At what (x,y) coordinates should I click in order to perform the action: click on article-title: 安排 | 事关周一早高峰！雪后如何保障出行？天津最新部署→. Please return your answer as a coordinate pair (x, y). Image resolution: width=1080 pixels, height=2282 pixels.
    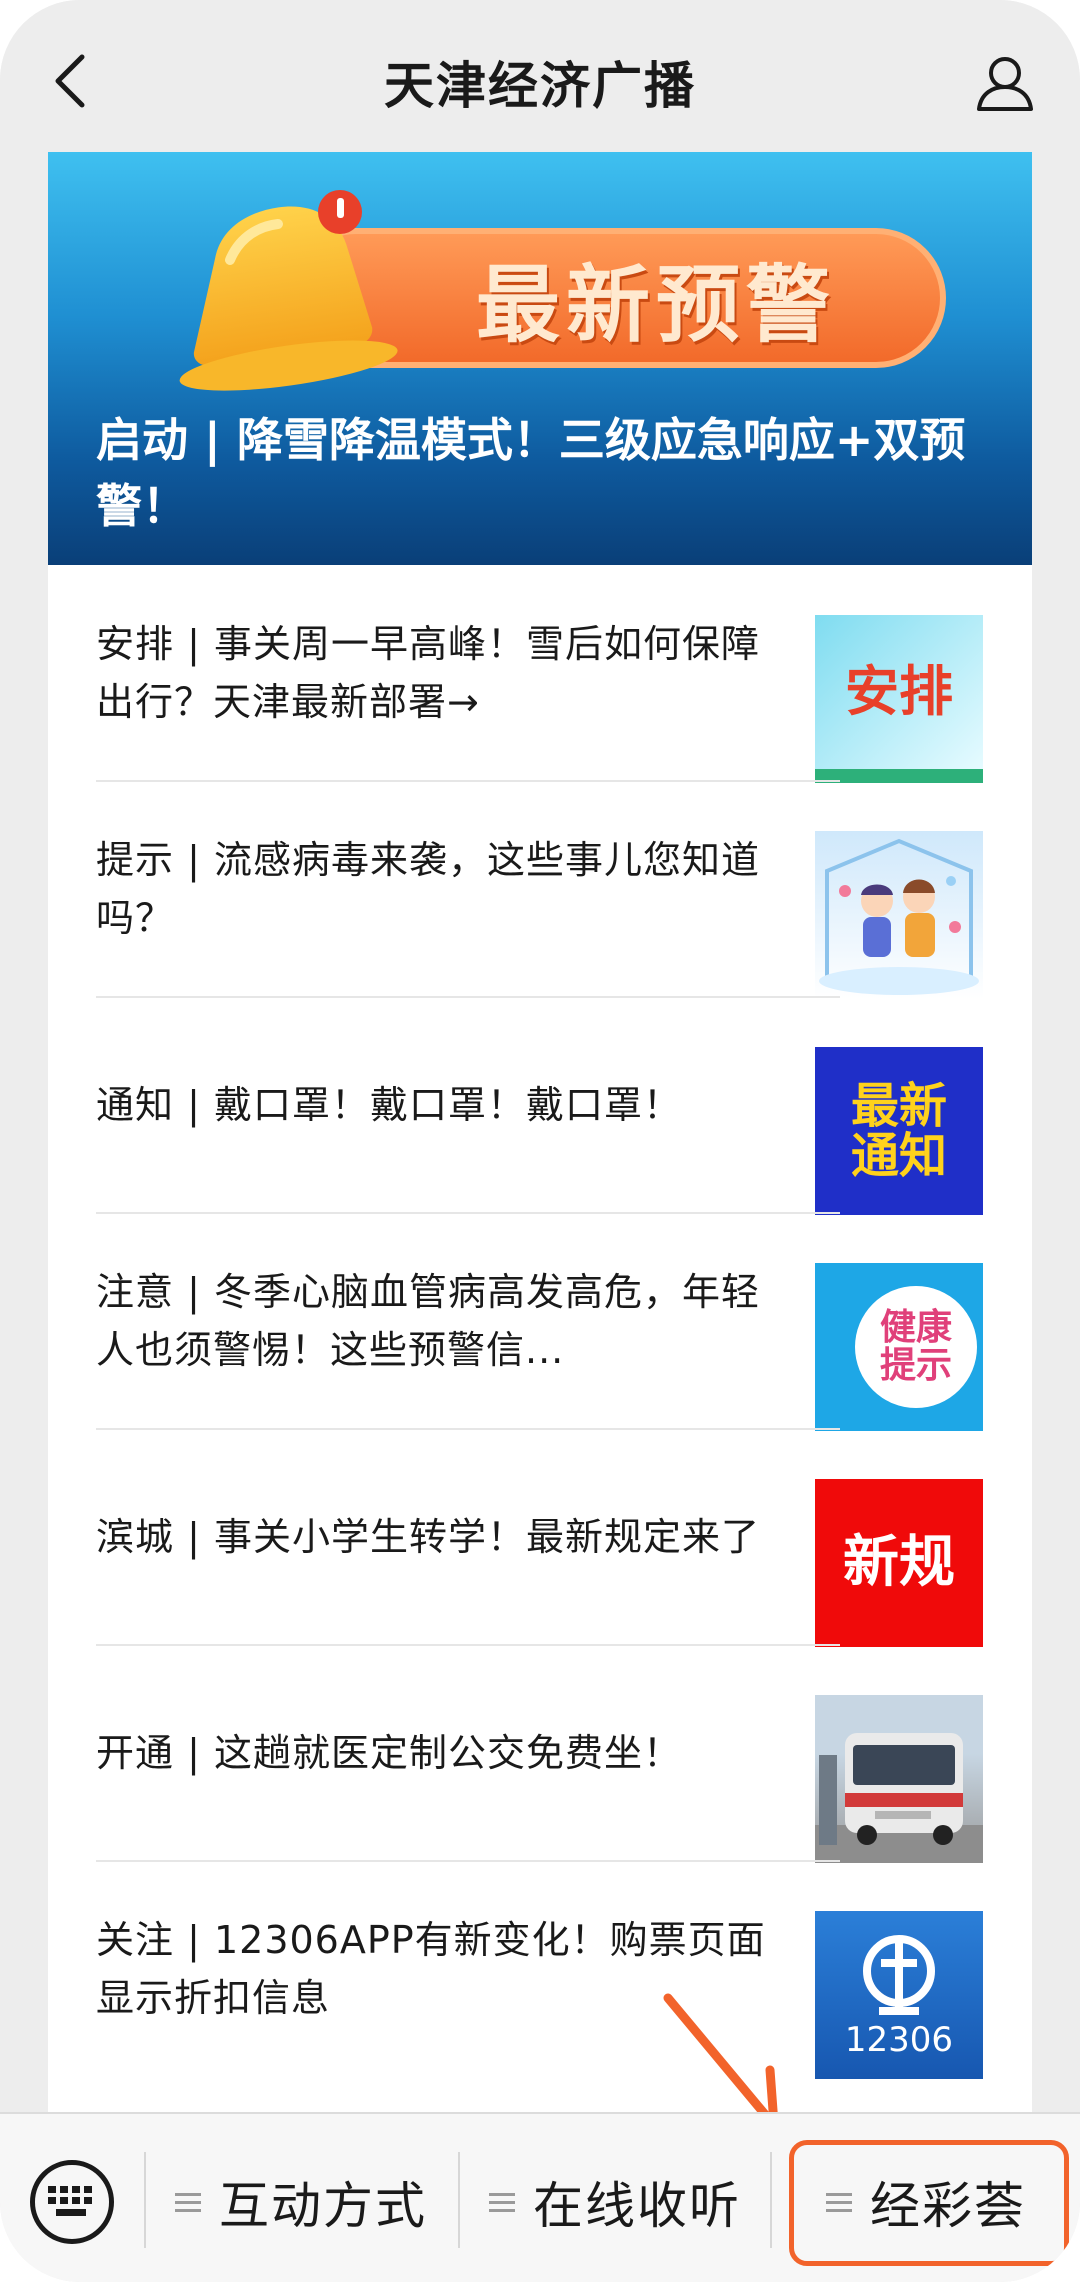
    Looking at the image, I should click on (428, 673).